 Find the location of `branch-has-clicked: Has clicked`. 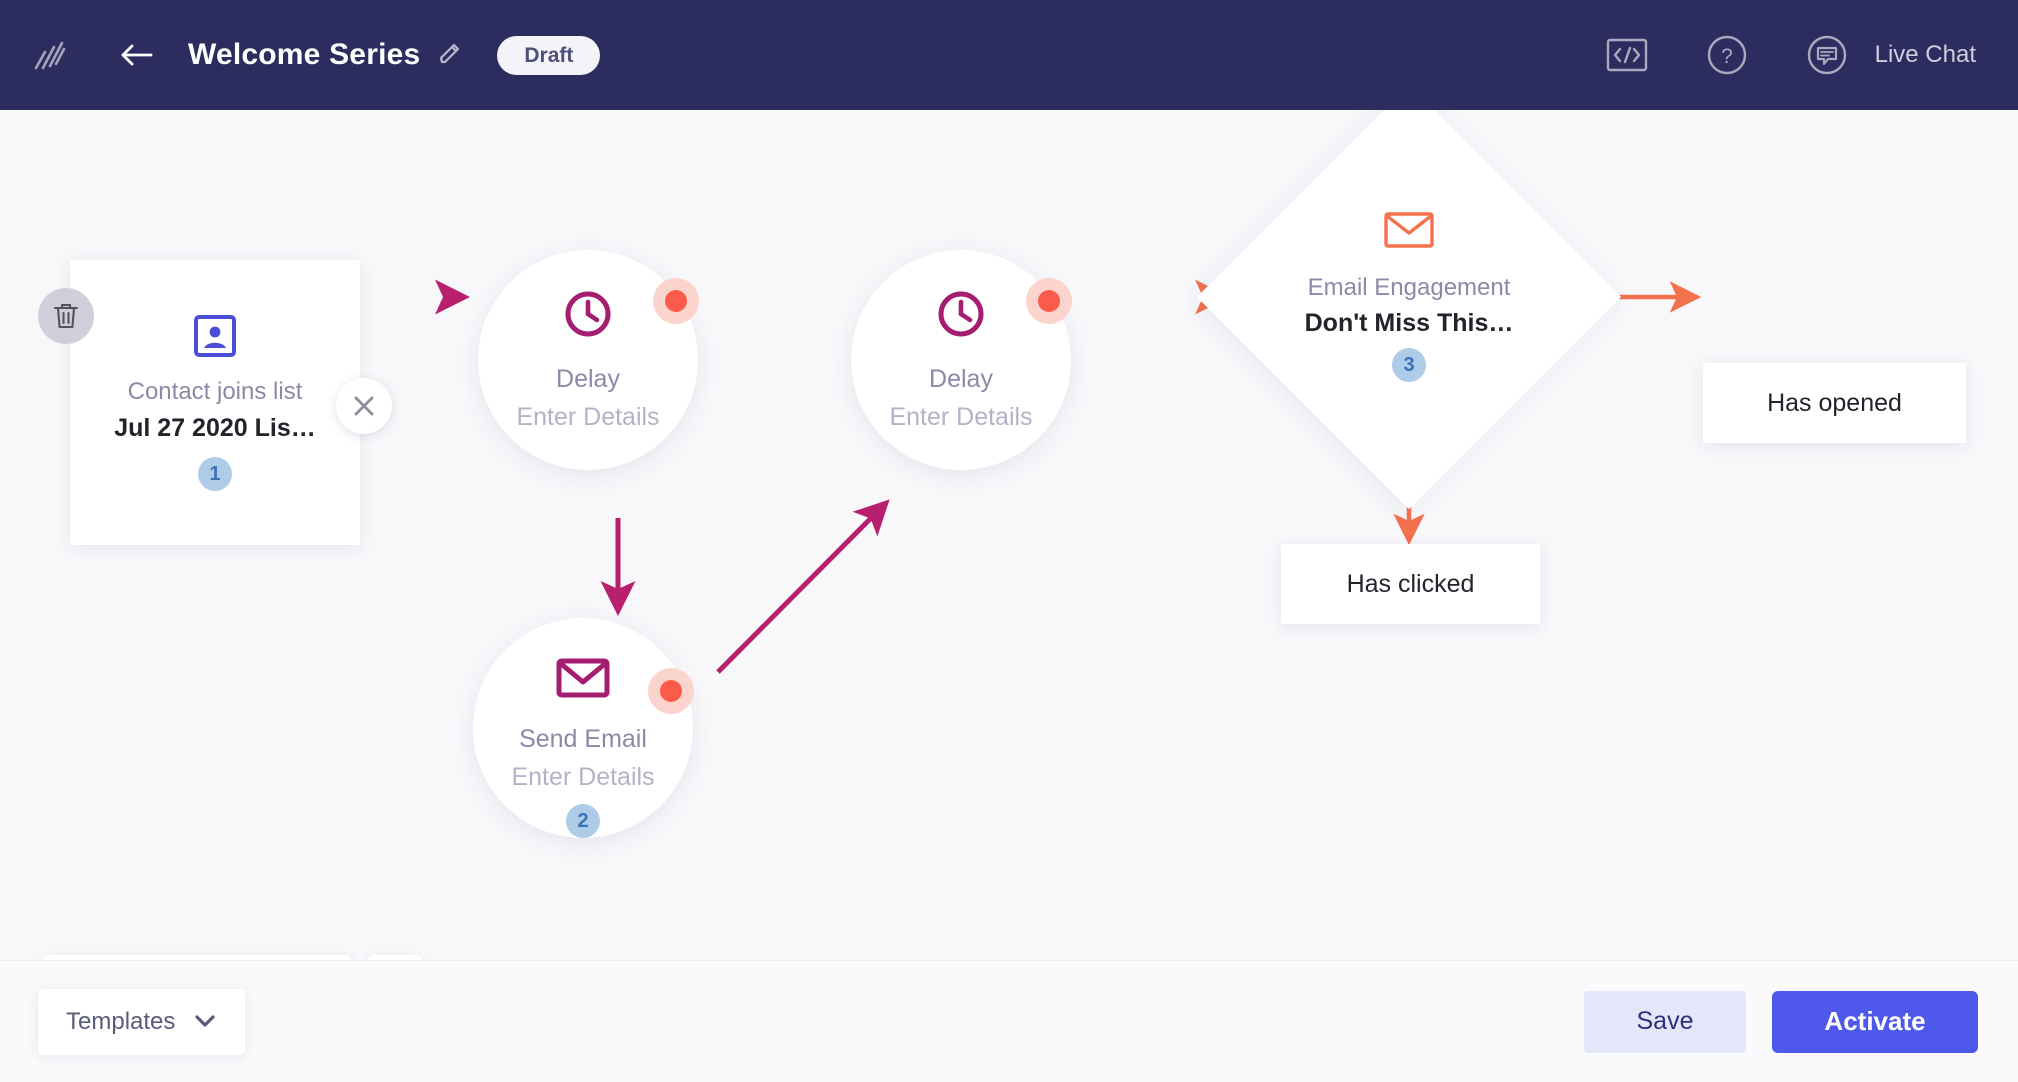

branch-has-clicked: Has clicked is located at coordinates (1410, 584).